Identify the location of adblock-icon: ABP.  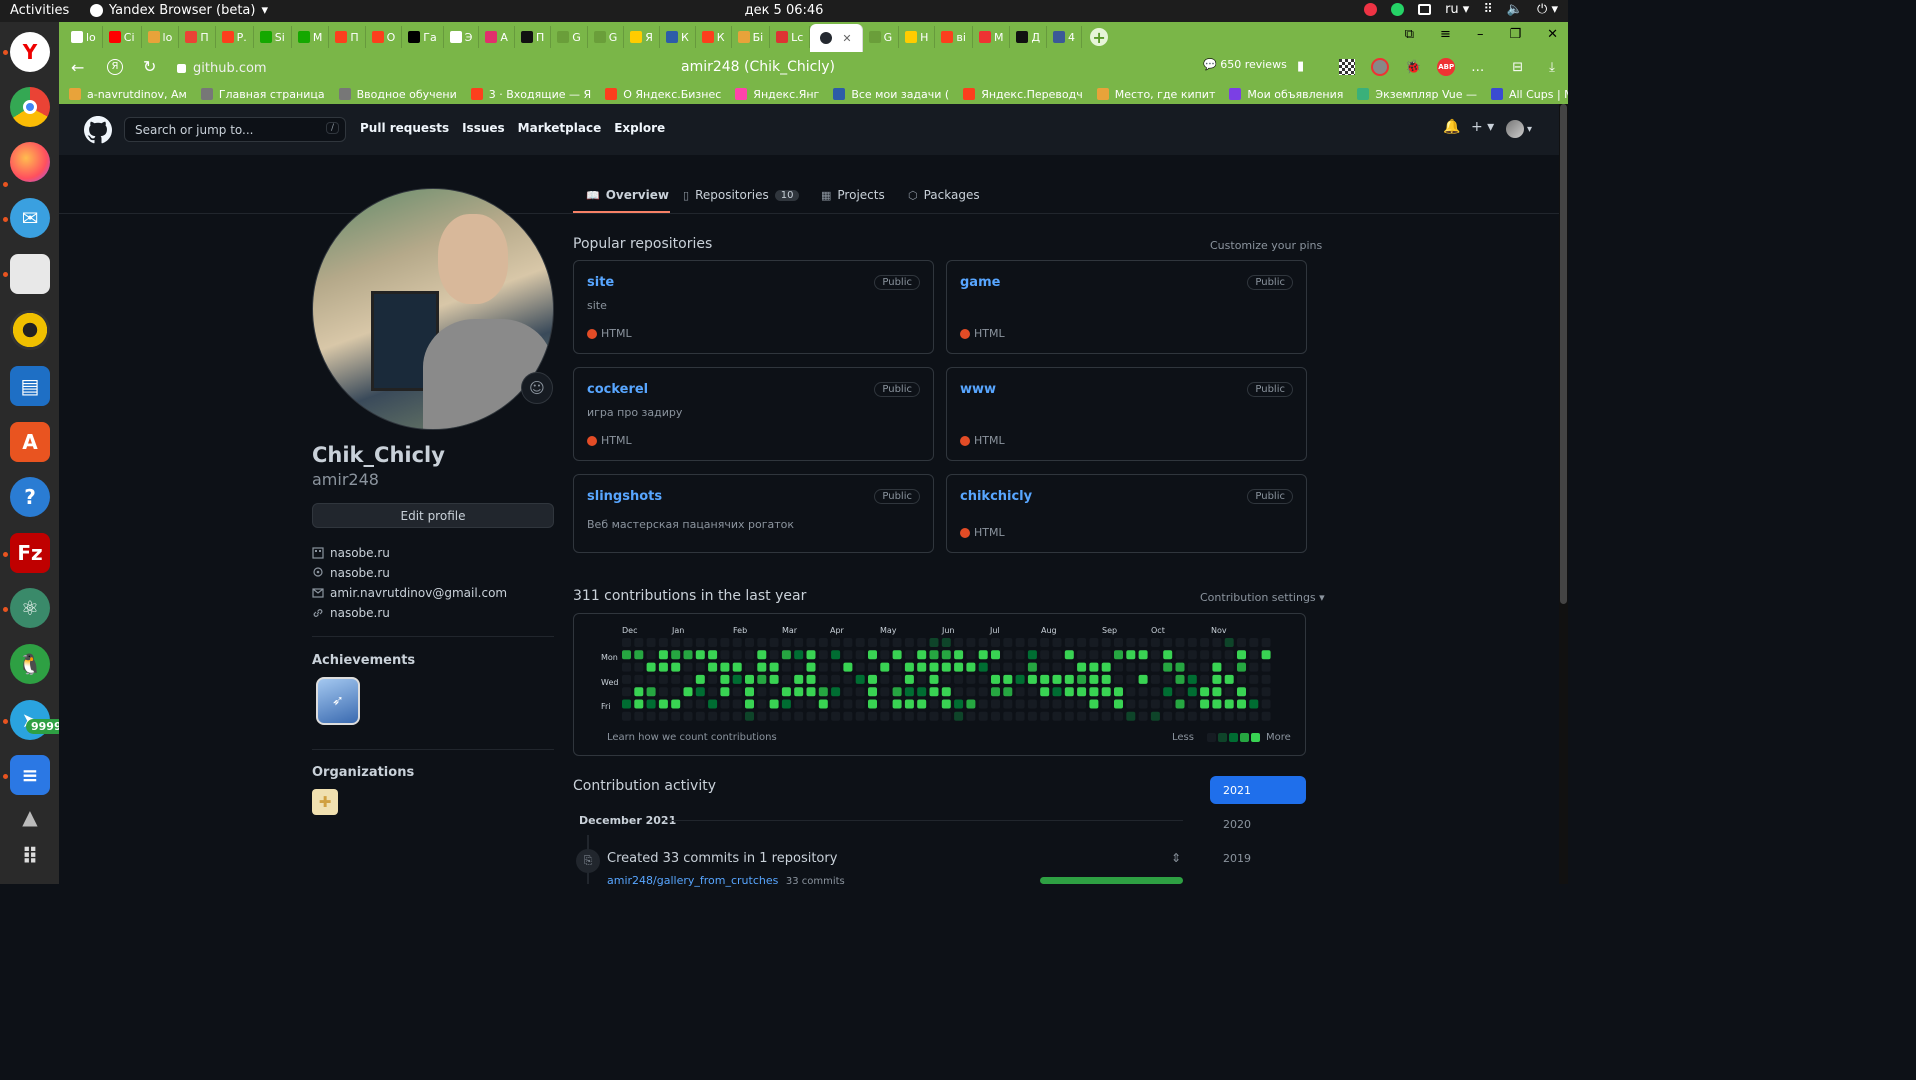
(1446, 67).